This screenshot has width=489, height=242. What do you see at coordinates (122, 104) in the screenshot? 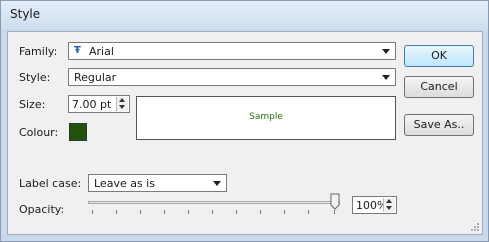
I see `size-spin-buttons` at bounding box center [122, 104].